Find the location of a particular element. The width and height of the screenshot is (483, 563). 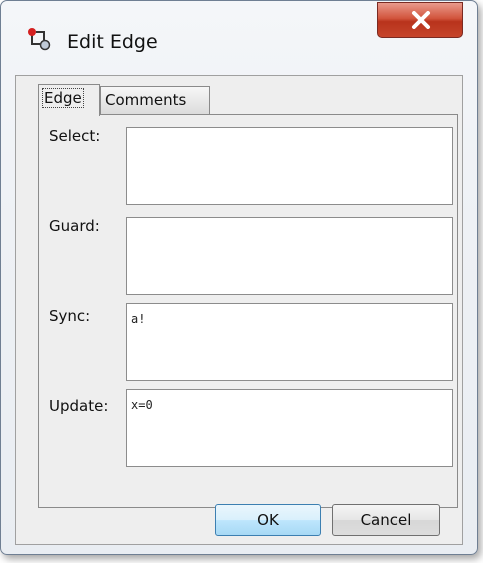

window-title: Edit Edge is located at coordinates (112, 42).